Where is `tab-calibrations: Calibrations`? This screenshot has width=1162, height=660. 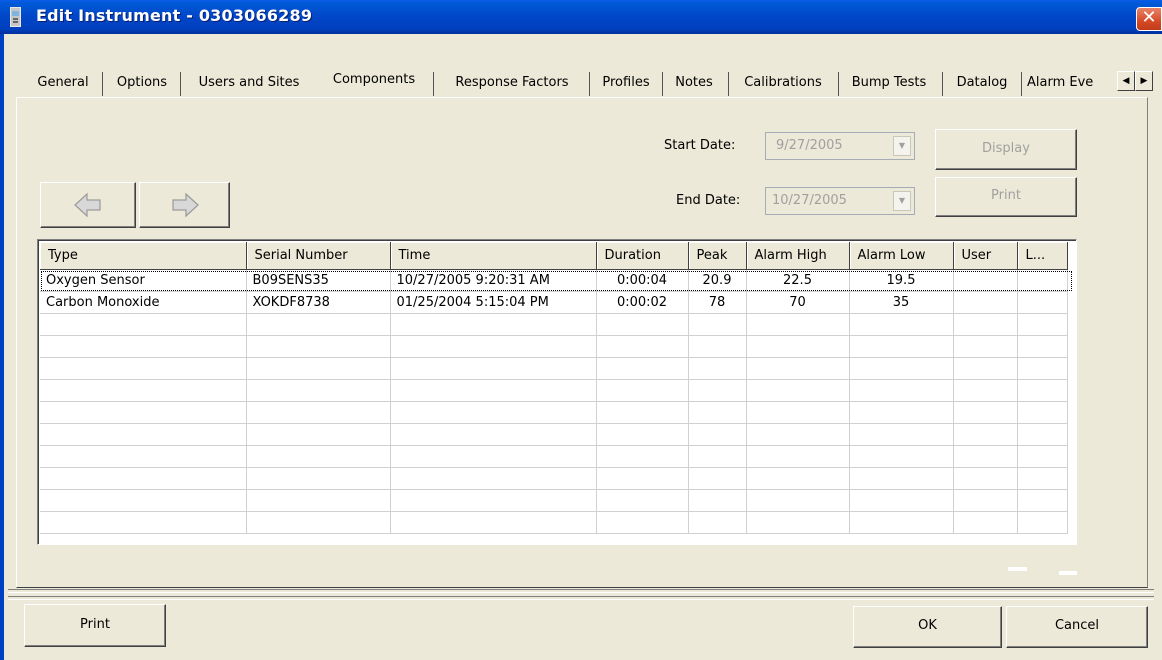
tab-calibrations: Calibrations is located at coordinates (783, 83).